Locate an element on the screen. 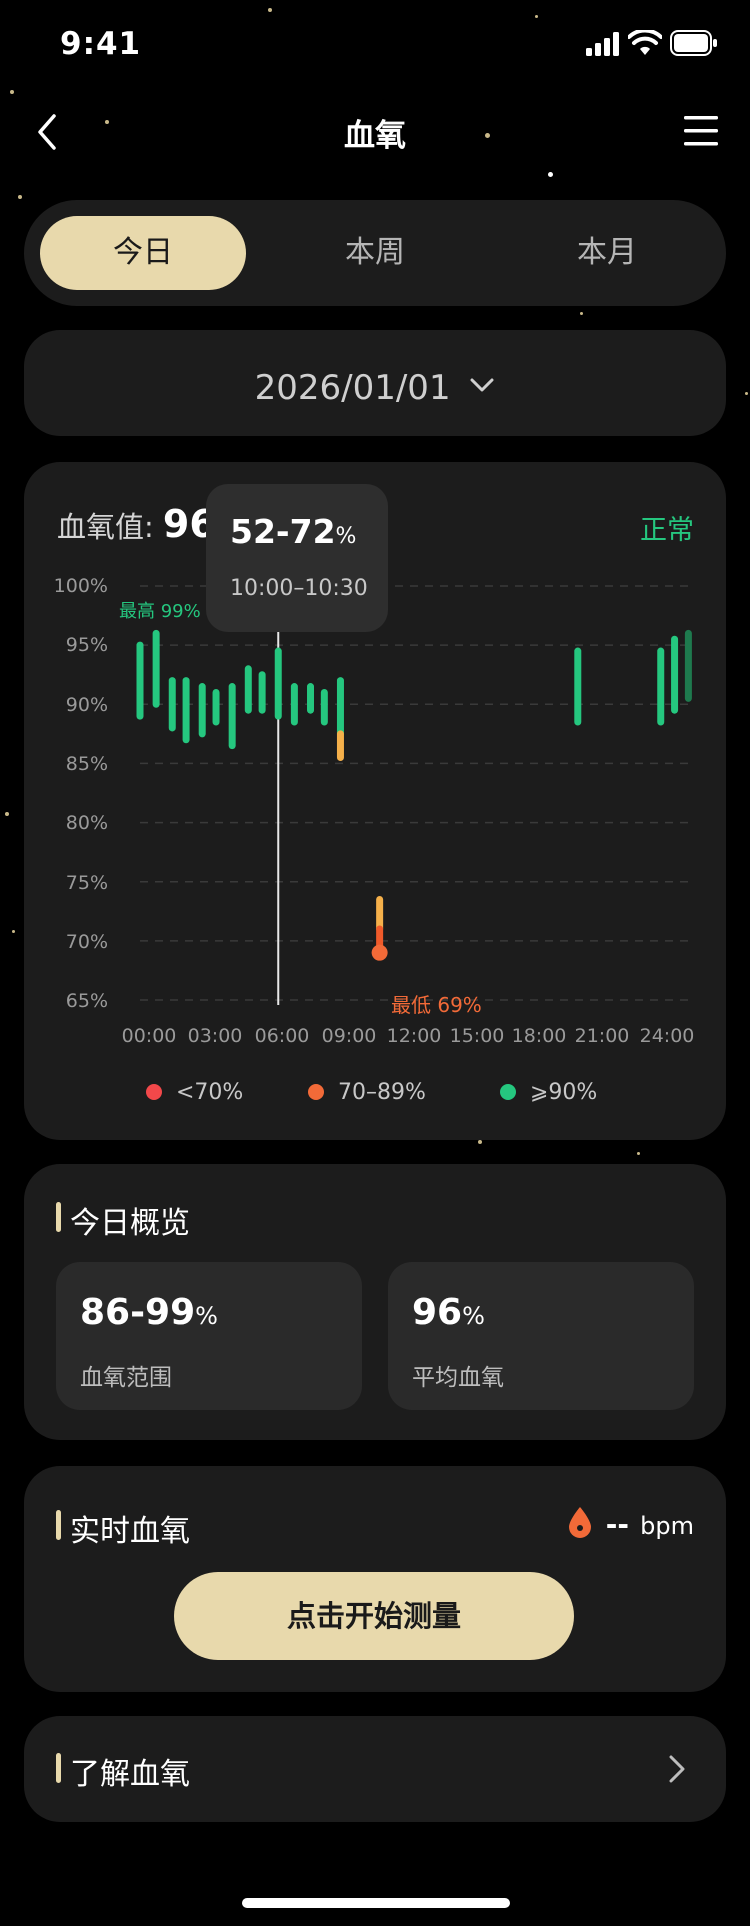 The image size is (750, 1926). section-title: 实时血氧 is located at coordinates (123, 1528).